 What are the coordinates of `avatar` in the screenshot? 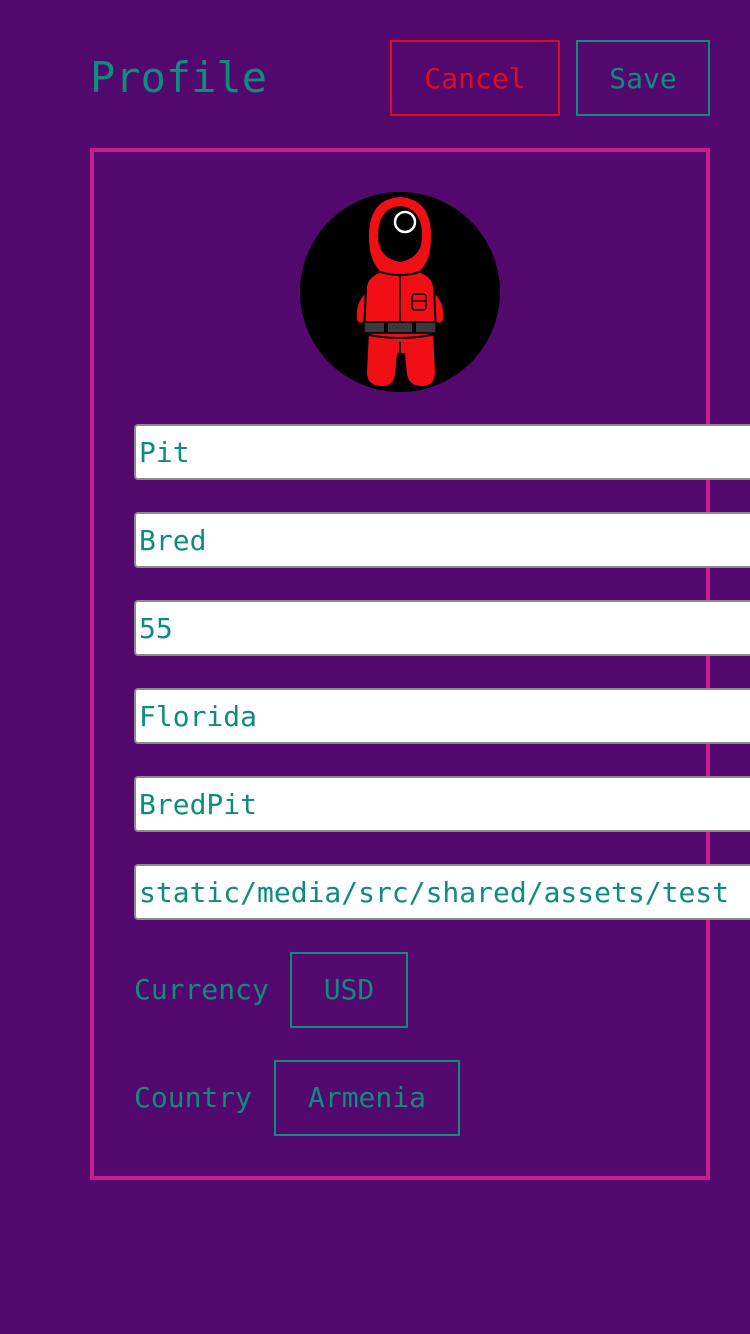 It's located at (400, 292).